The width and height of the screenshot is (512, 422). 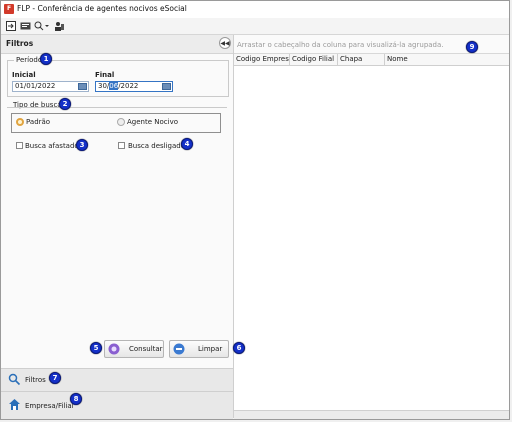 I want to click on consultar-icon, so click(x=114, y=349).